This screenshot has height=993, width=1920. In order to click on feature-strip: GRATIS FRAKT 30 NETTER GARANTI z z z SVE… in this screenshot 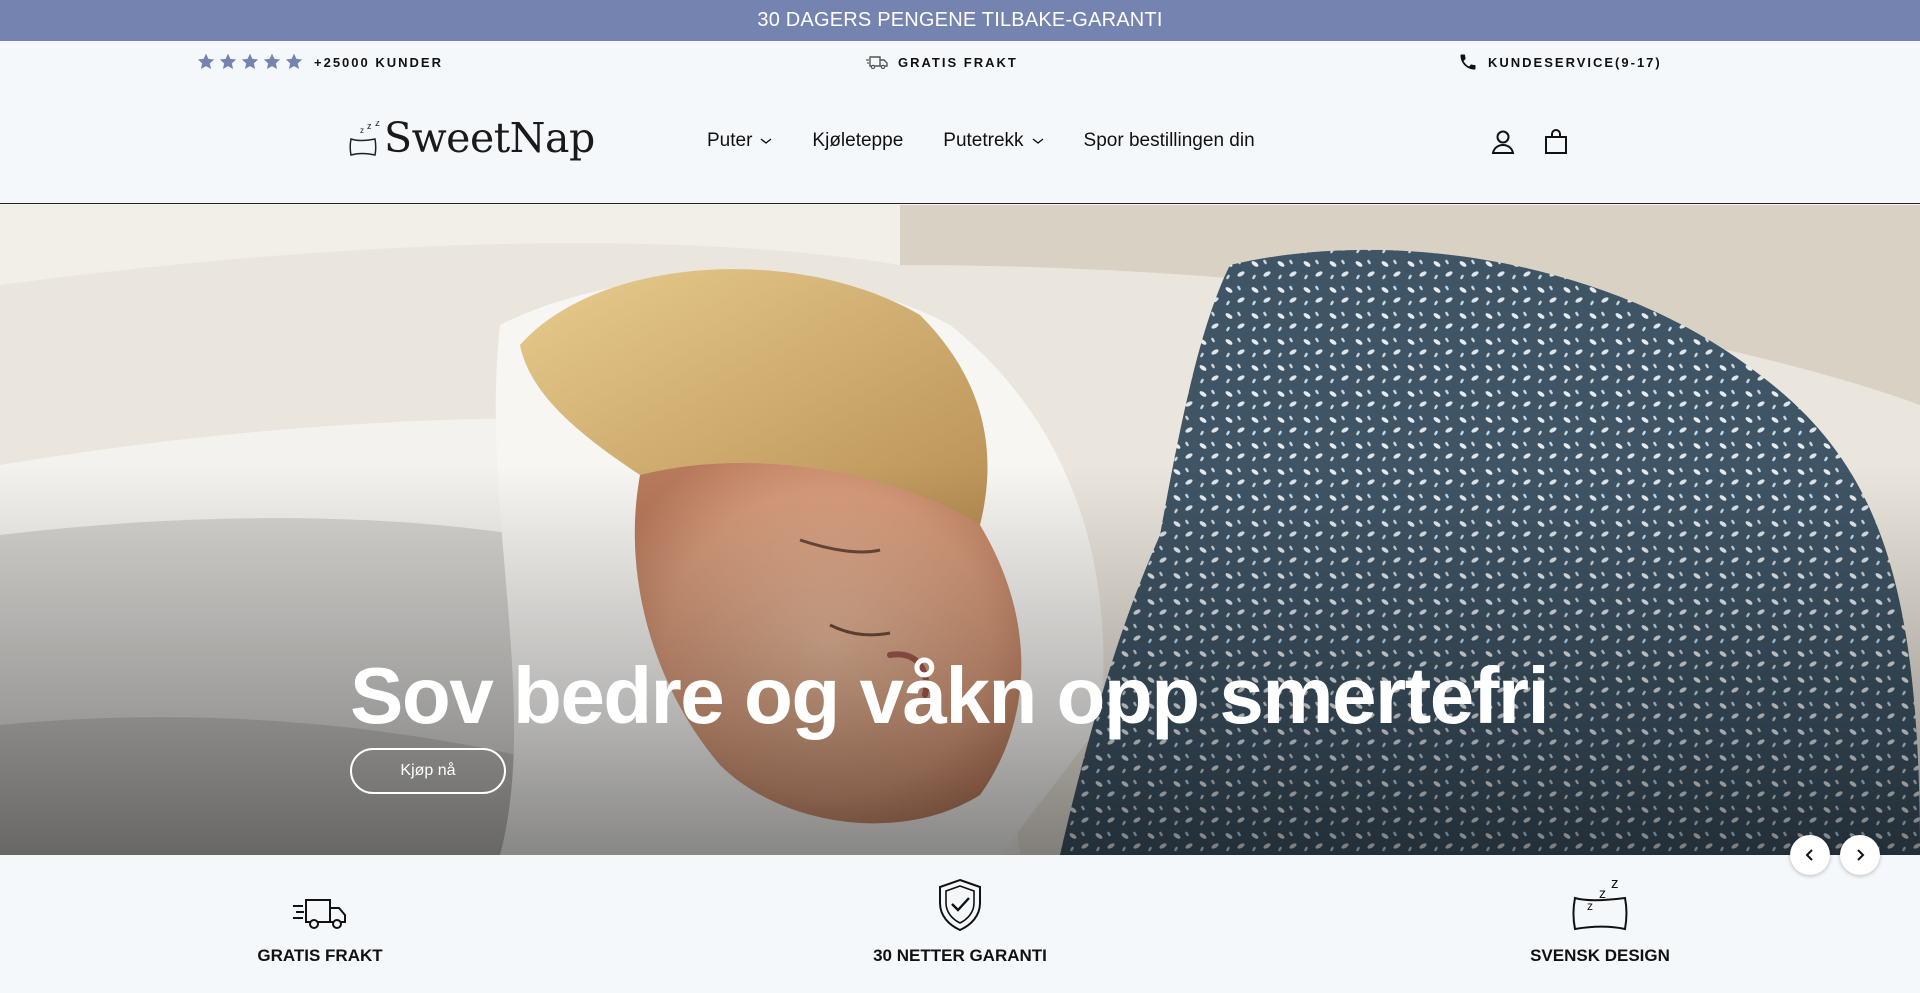, I will do `click(960, 924)`.